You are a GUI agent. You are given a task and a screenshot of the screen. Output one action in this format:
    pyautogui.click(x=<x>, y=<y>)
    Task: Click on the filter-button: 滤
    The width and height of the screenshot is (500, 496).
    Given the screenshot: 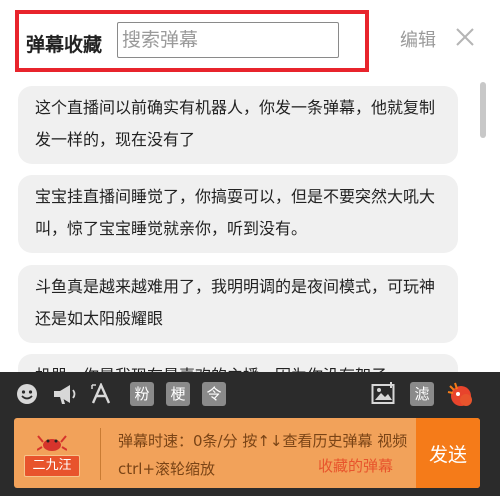 What is the action you would take?
    pyautogui.click(x=422, y=394)
    